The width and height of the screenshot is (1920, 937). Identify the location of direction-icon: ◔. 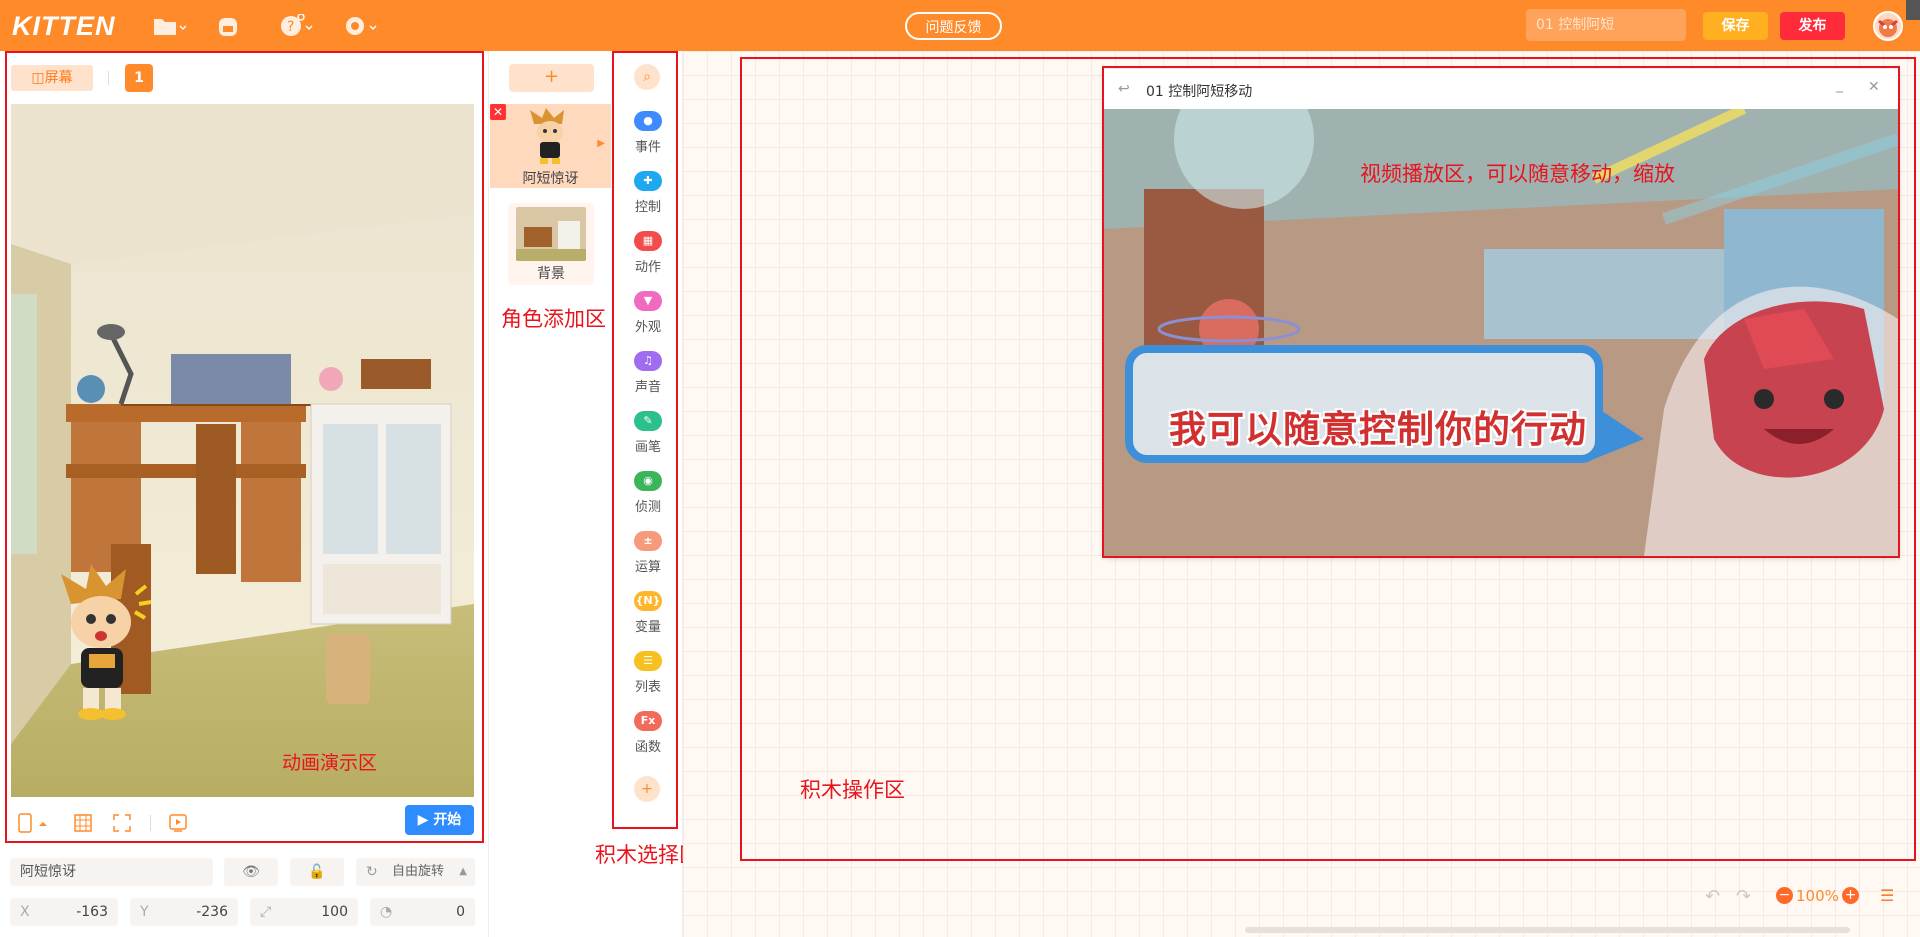
(386, 912).